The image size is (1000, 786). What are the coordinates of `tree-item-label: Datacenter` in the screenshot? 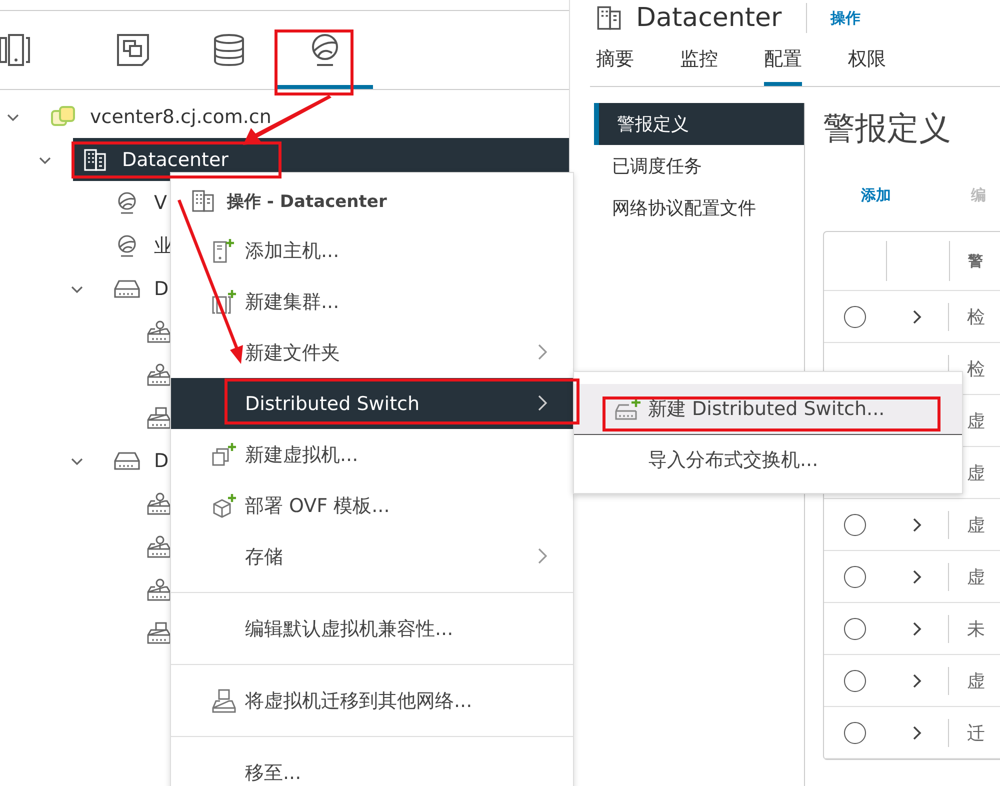 It's located at (175, 159).